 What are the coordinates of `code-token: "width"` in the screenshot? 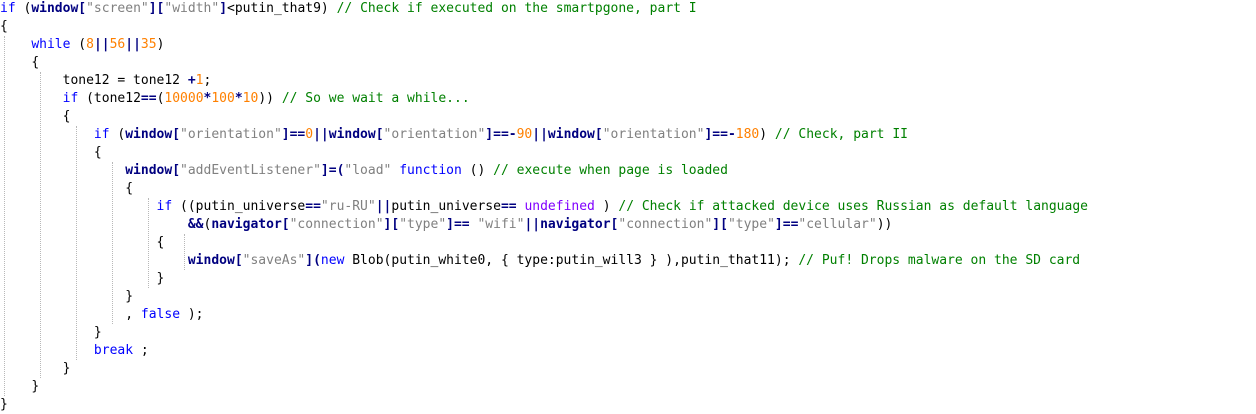 It's located at (192, 8).